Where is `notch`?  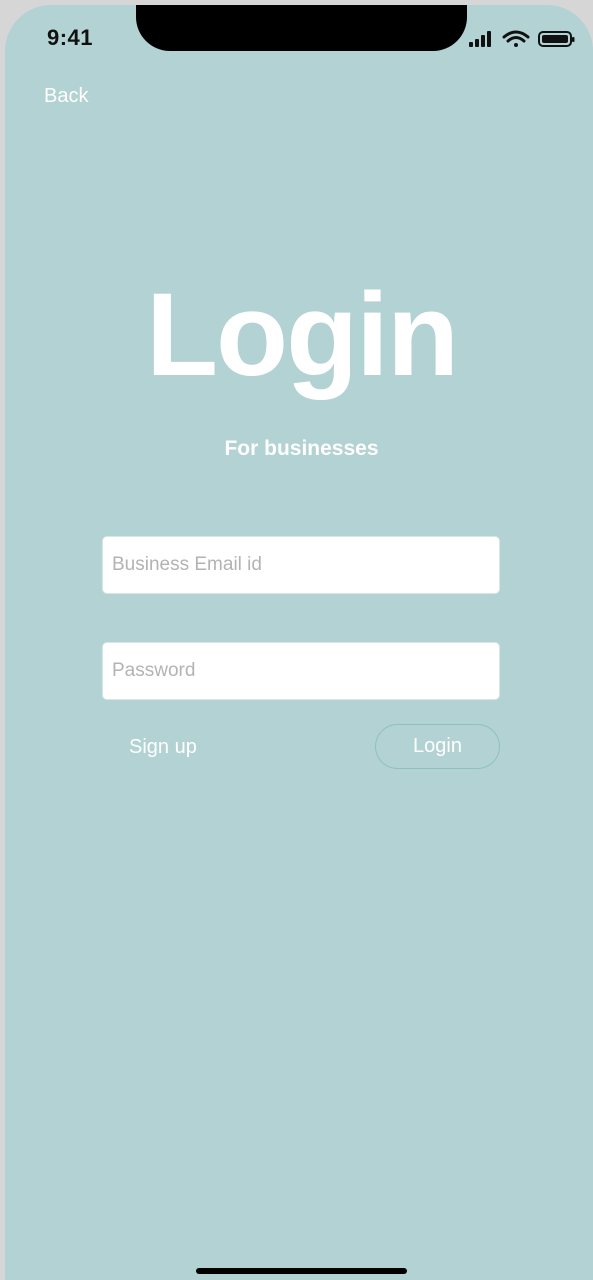 notch is located at coordinates (301, 28).